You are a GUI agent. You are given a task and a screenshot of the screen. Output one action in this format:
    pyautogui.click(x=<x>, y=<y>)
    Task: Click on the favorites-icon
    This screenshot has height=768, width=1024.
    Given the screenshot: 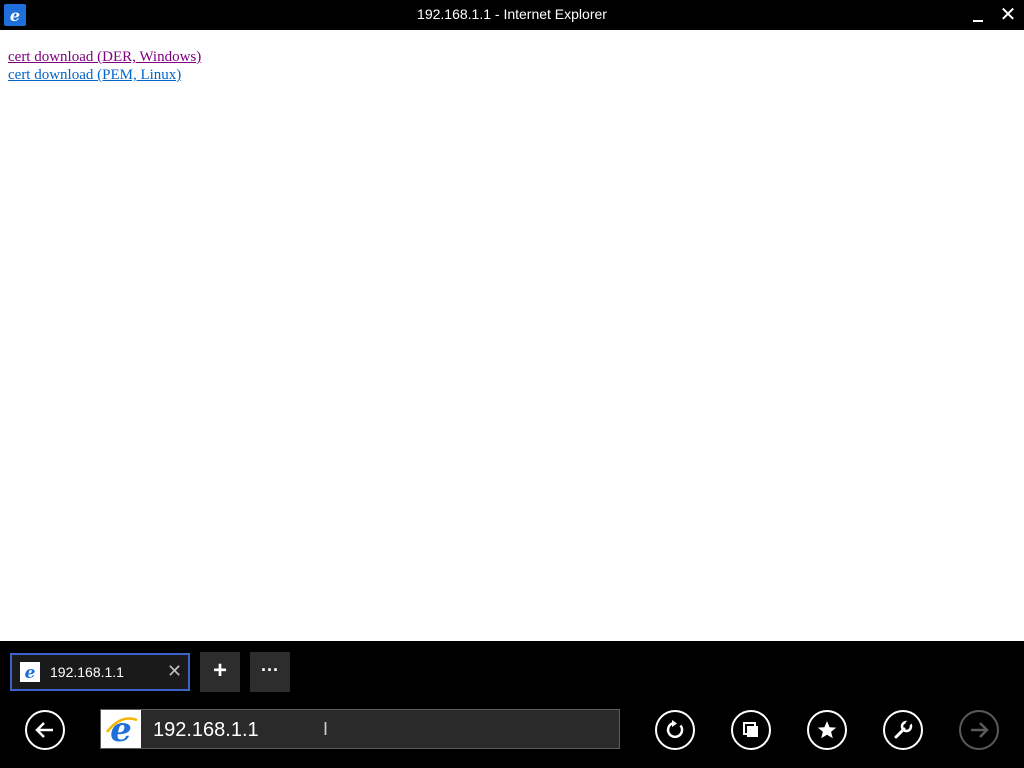 What is the action you would take?
    pyautogui.click(x=827, y=730)
    